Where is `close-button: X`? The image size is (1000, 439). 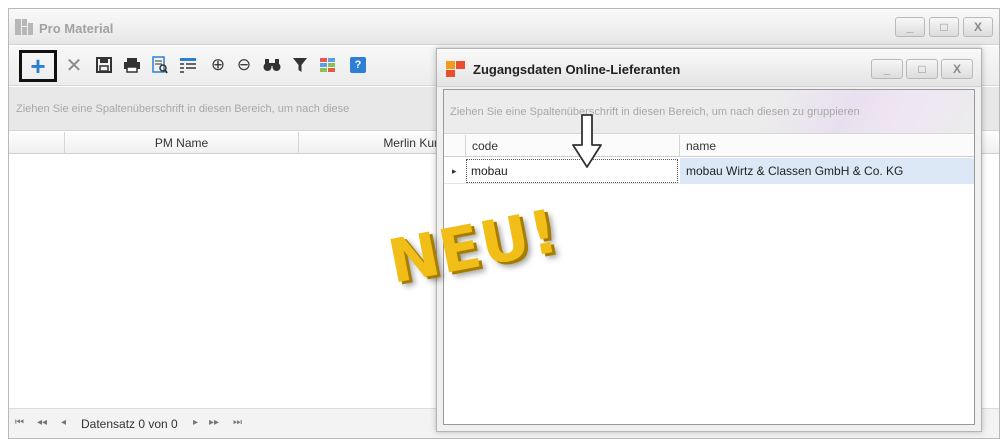
close-button: X is located at coordinates (978, 27).